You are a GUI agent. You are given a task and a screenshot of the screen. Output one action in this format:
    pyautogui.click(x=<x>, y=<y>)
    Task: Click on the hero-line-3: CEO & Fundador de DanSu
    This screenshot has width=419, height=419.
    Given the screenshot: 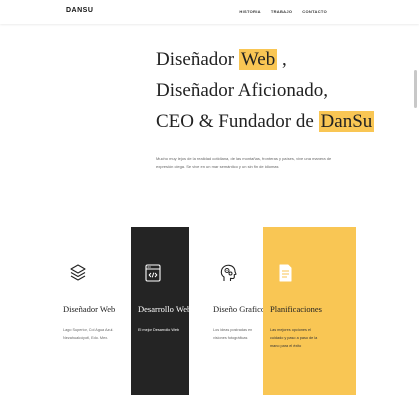 What is the action you would take?
    pyautogui.click(x=266, y=121)
    